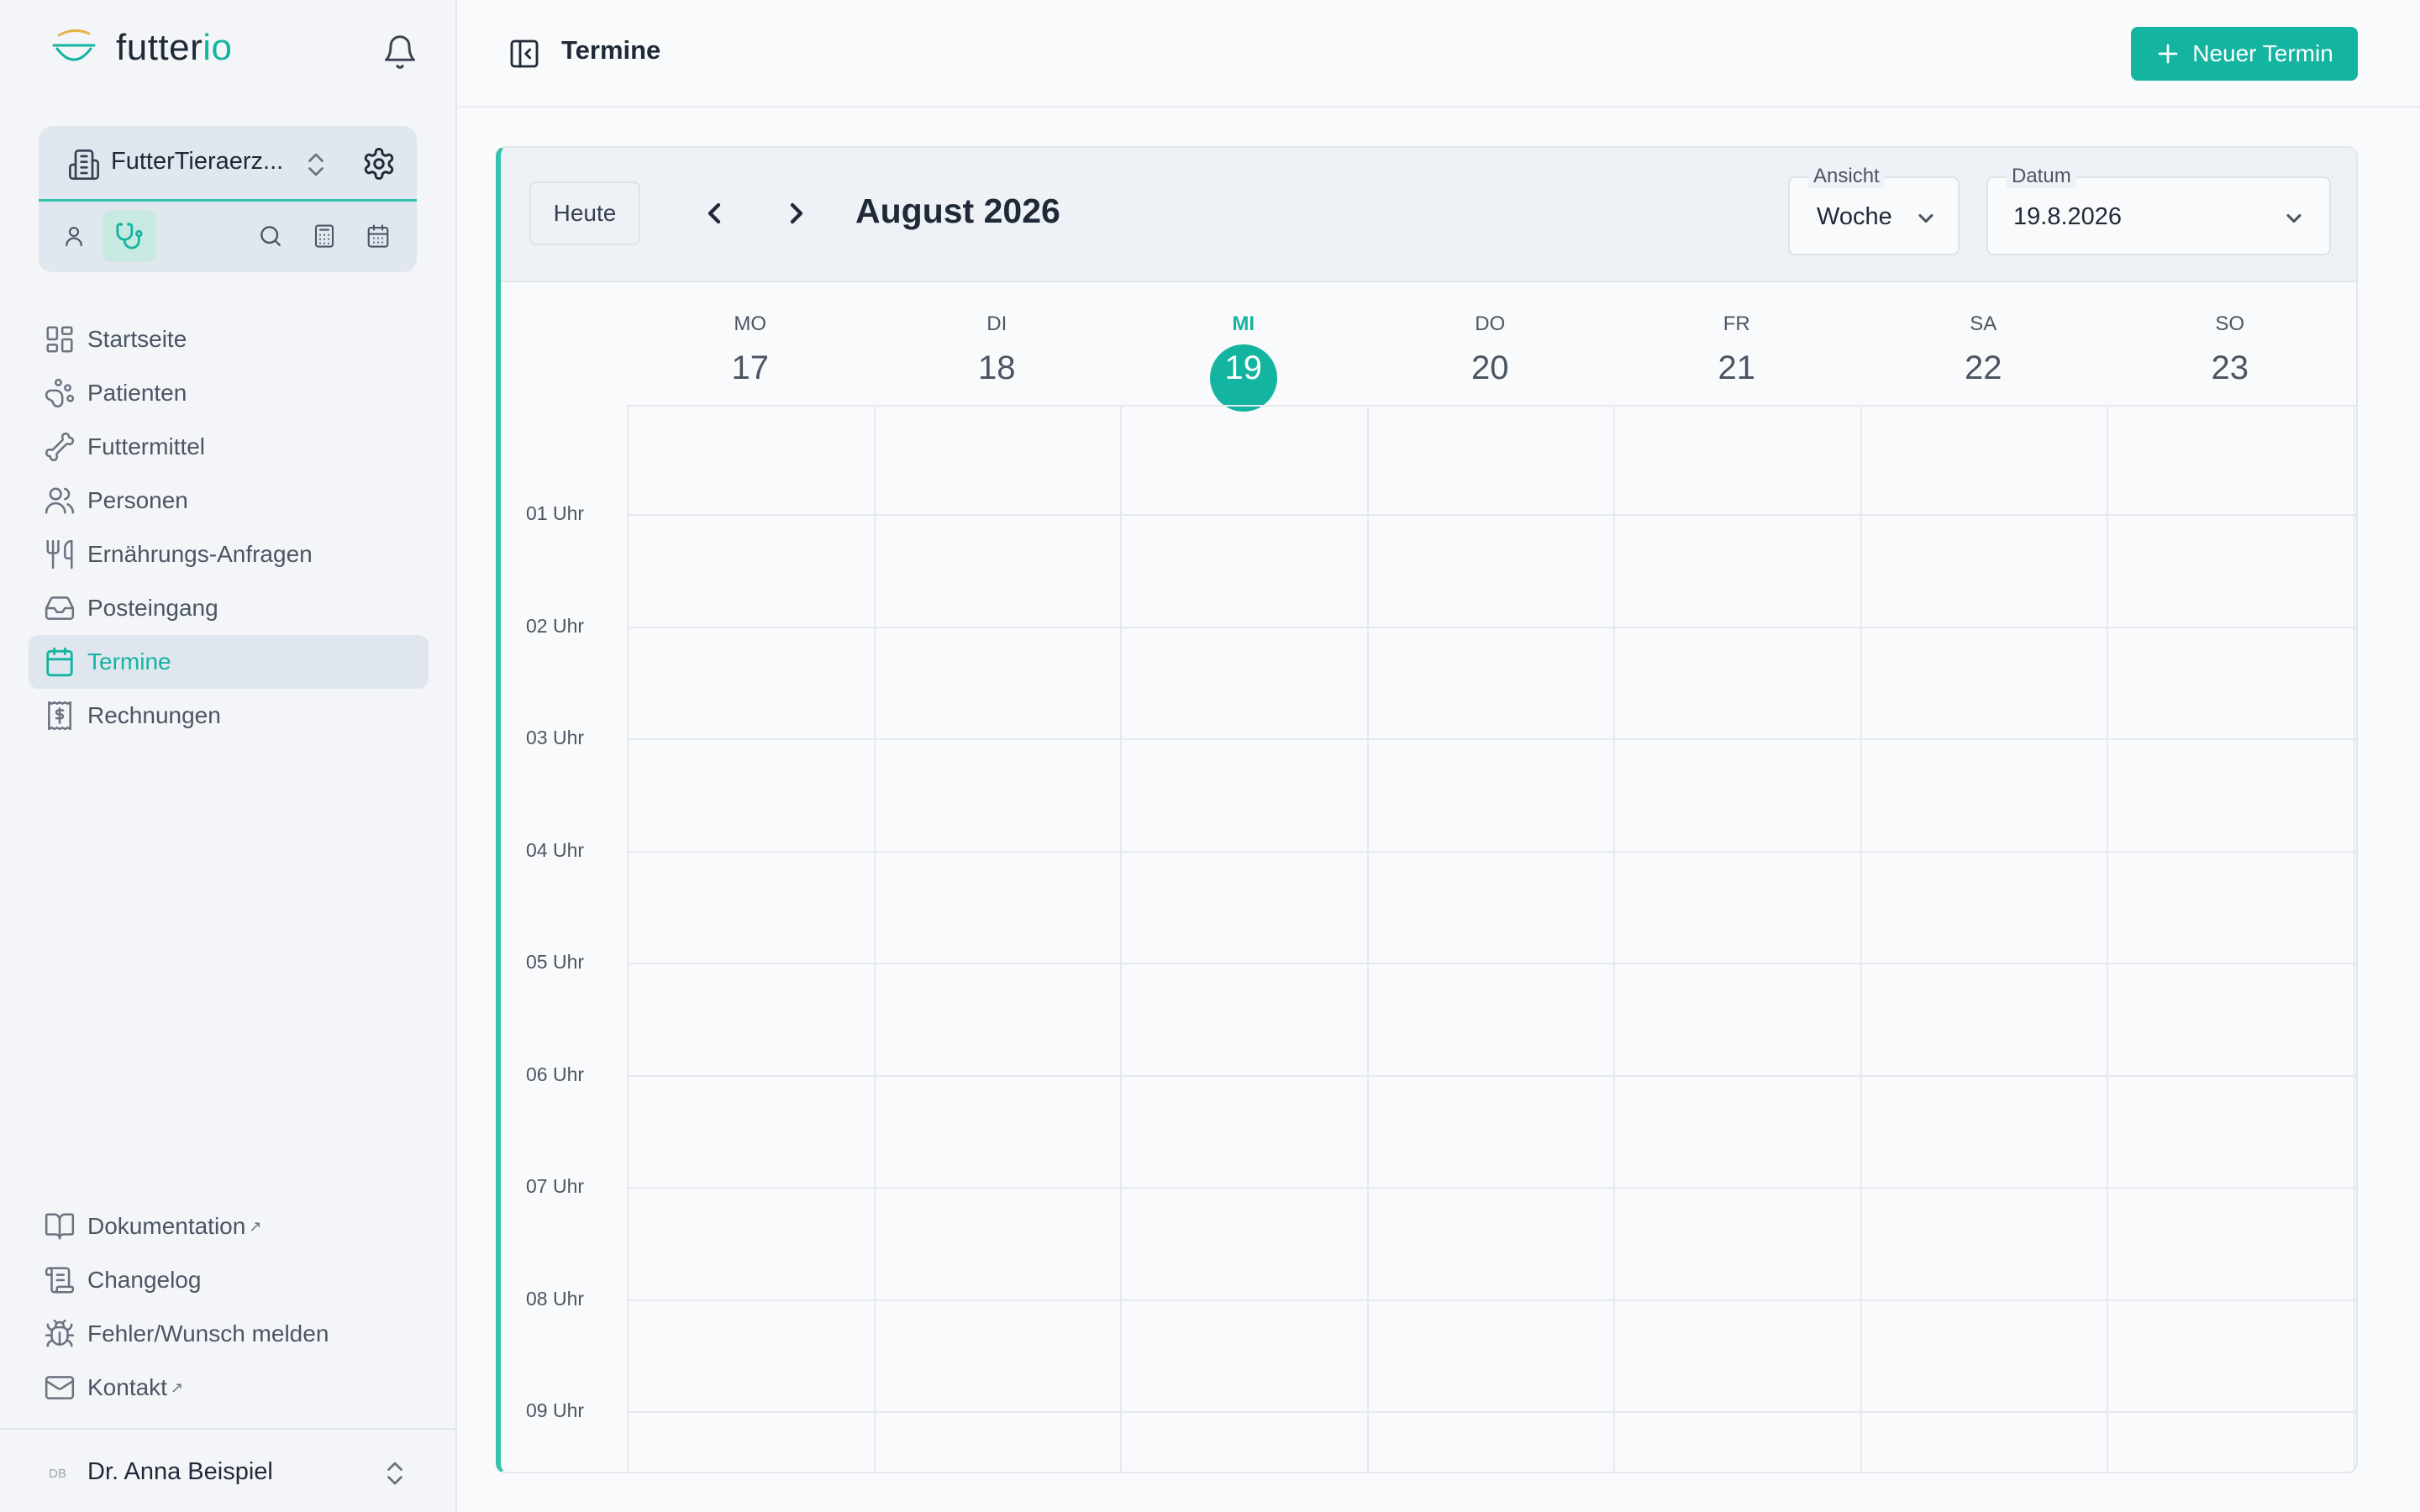  What do you see at coordinates (60, 716) in the screenshot?
I see `receipt-icon` at bounding box center [60, 716].